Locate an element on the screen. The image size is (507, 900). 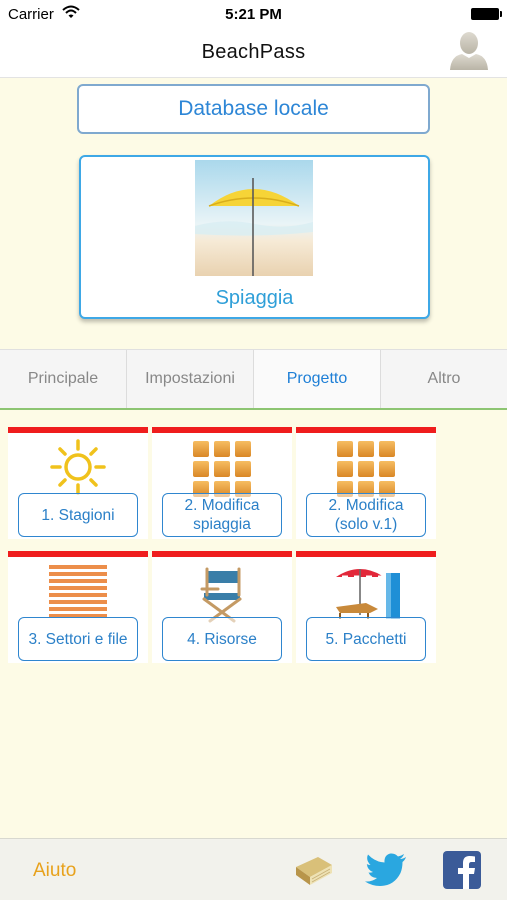
tab-principale: Principale is located at coordinates (63, 379).